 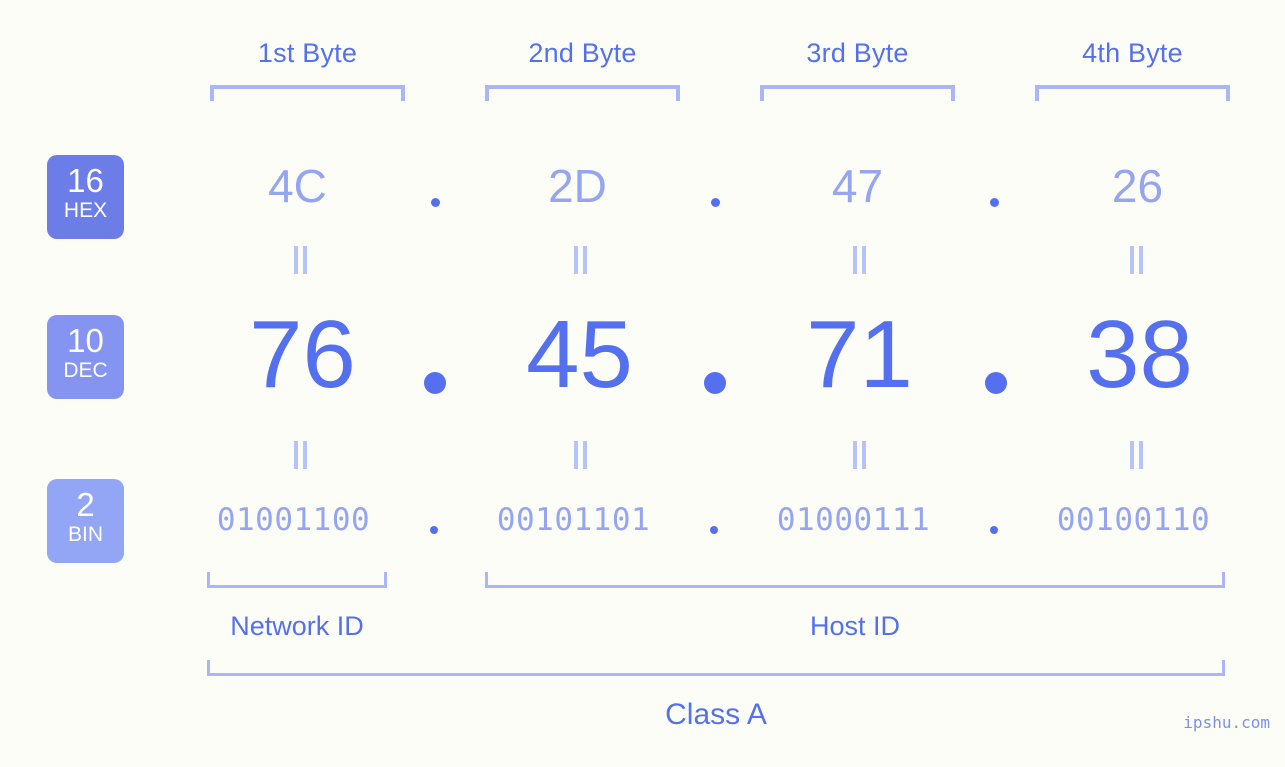 What do you see at coordinates (85, 210) in the screenshot?
I see `radix-badge-hex-abbr: HEX` at bounding box center [85, 210].